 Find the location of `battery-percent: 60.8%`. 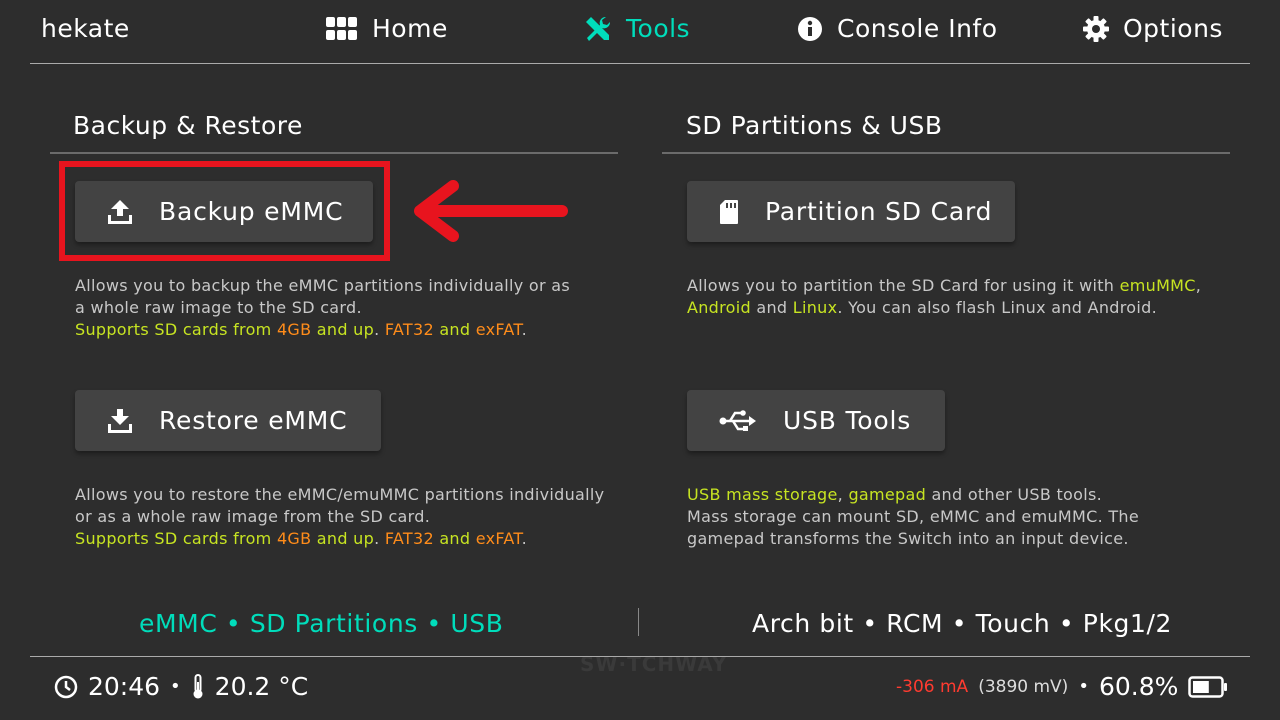

battery-percent: 60.8% is located at coordinates (1138, 686).